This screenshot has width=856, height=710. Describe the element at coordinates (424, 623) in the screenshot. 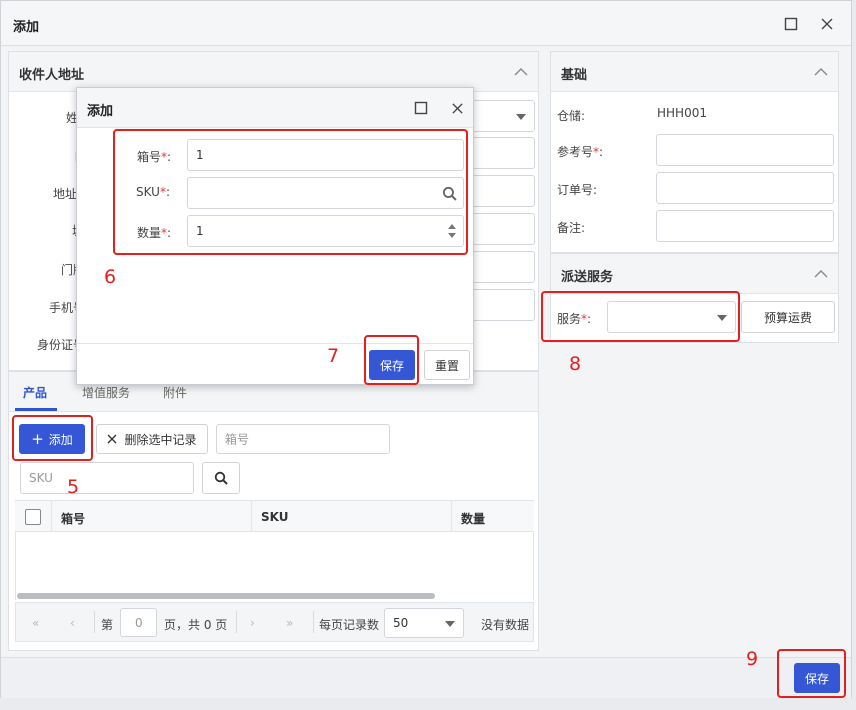

I see `per-page-select: 50` at that location.